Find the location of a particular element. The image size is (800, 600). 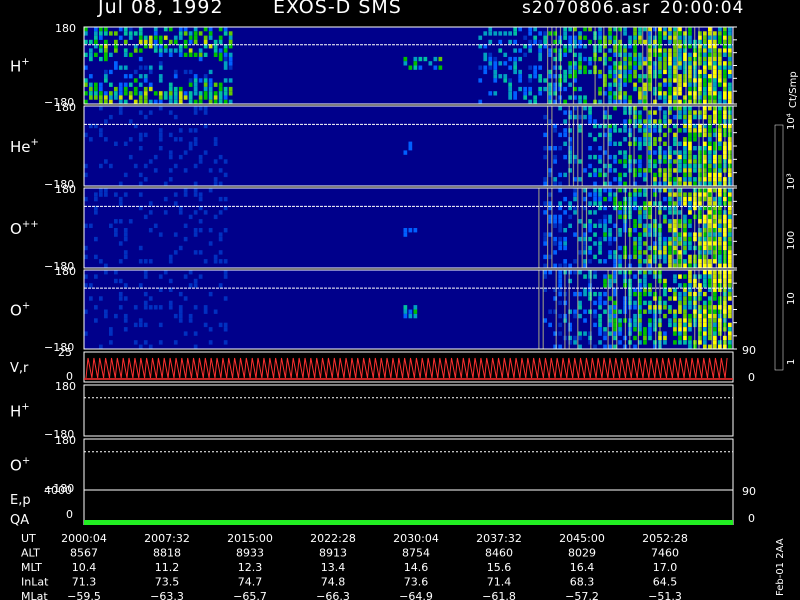

panel-label-h-plus: H+ is located at coordinates (20, 66).